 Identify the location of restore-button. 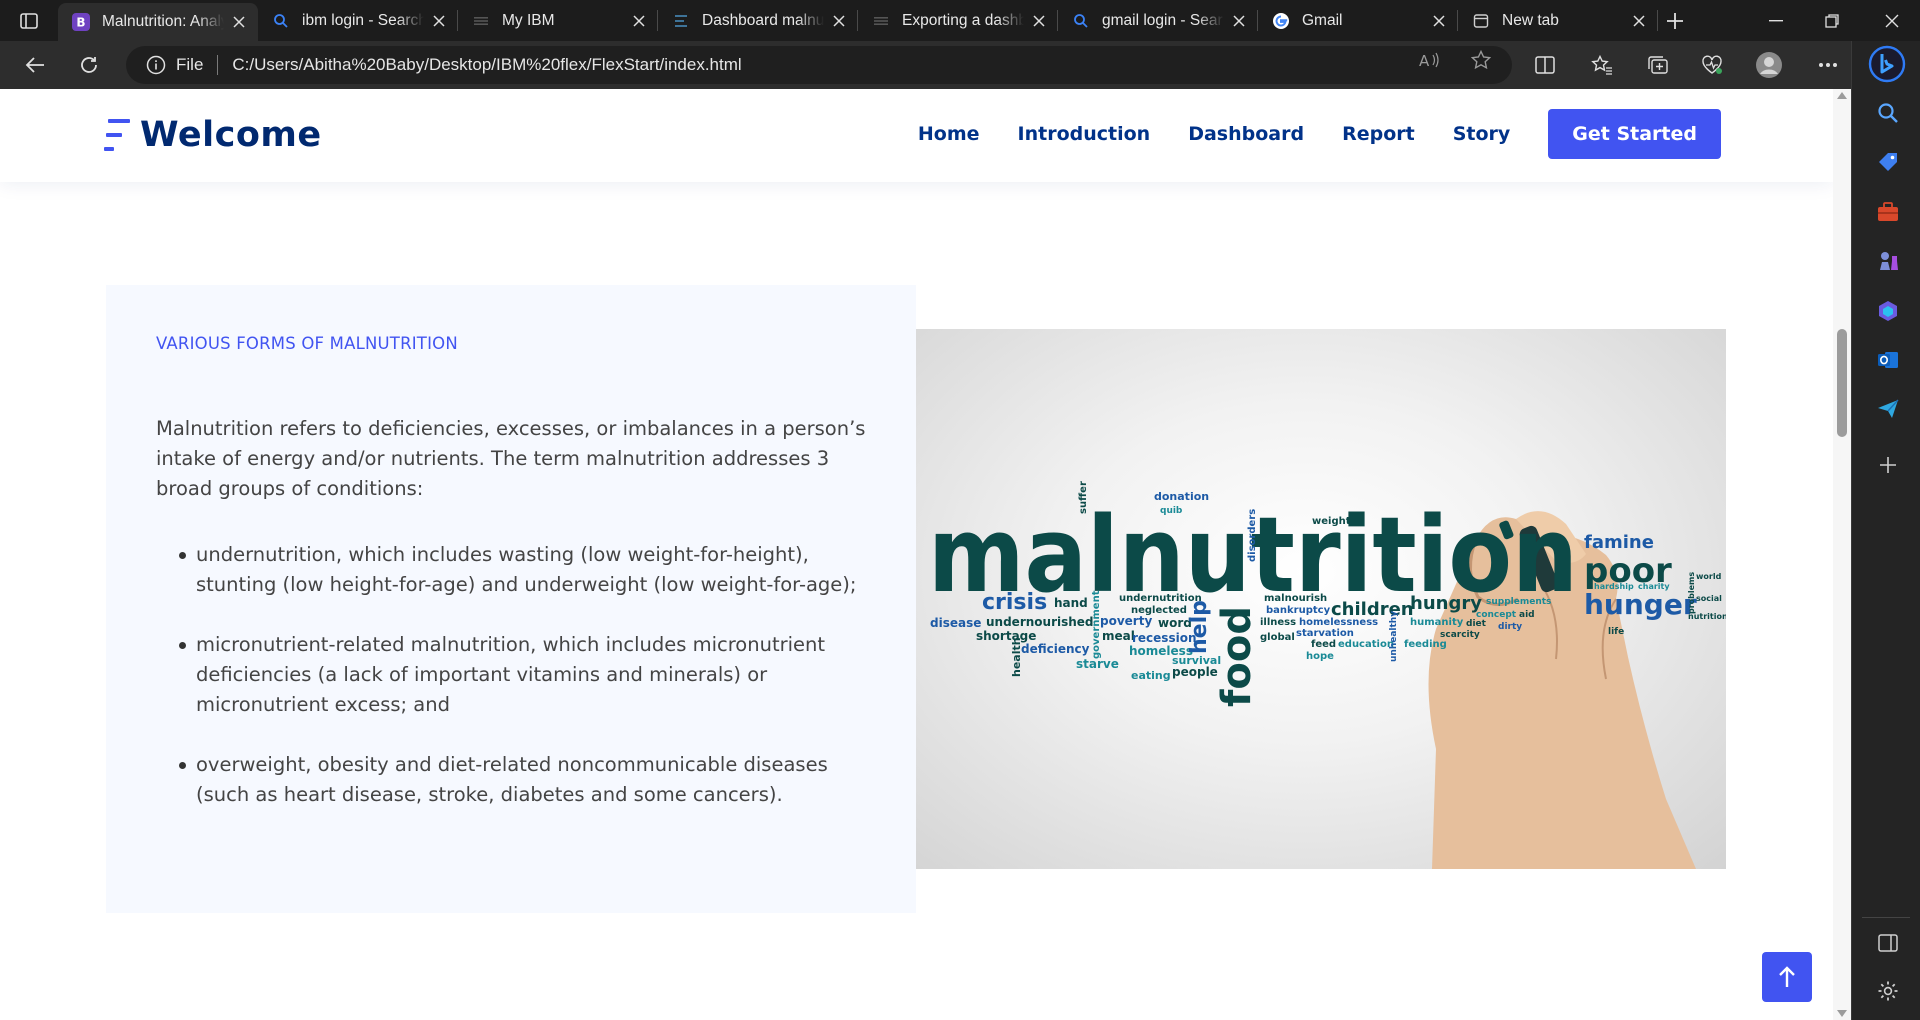
(1832, 20).